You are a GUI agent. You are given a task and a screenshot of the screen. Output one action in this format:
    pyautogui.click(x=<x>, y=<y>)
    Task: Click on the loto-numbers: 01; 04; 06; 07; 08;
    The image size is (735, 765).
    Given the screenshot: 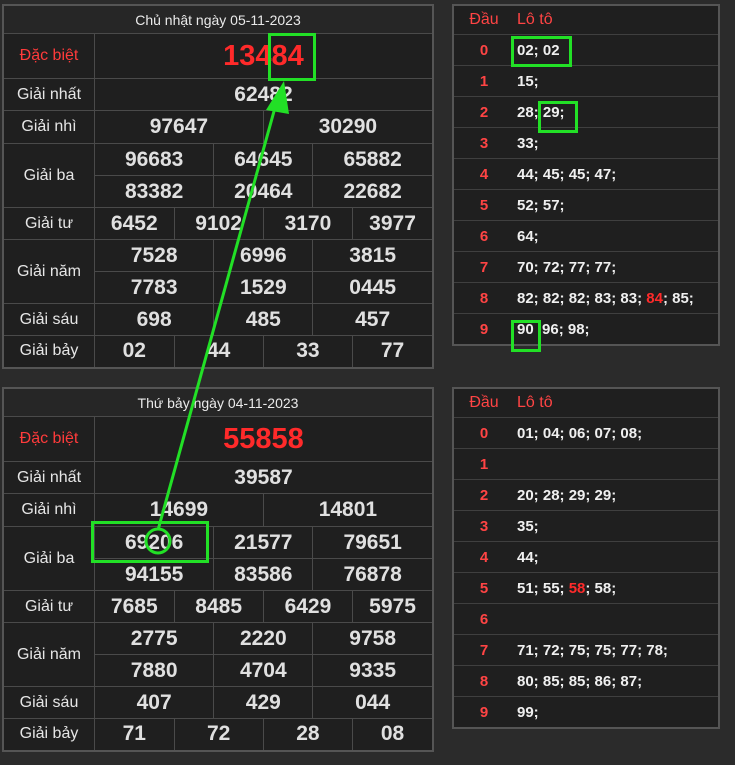 What is the action you would take?
    pyautogui.click(x=616, y=433)
    